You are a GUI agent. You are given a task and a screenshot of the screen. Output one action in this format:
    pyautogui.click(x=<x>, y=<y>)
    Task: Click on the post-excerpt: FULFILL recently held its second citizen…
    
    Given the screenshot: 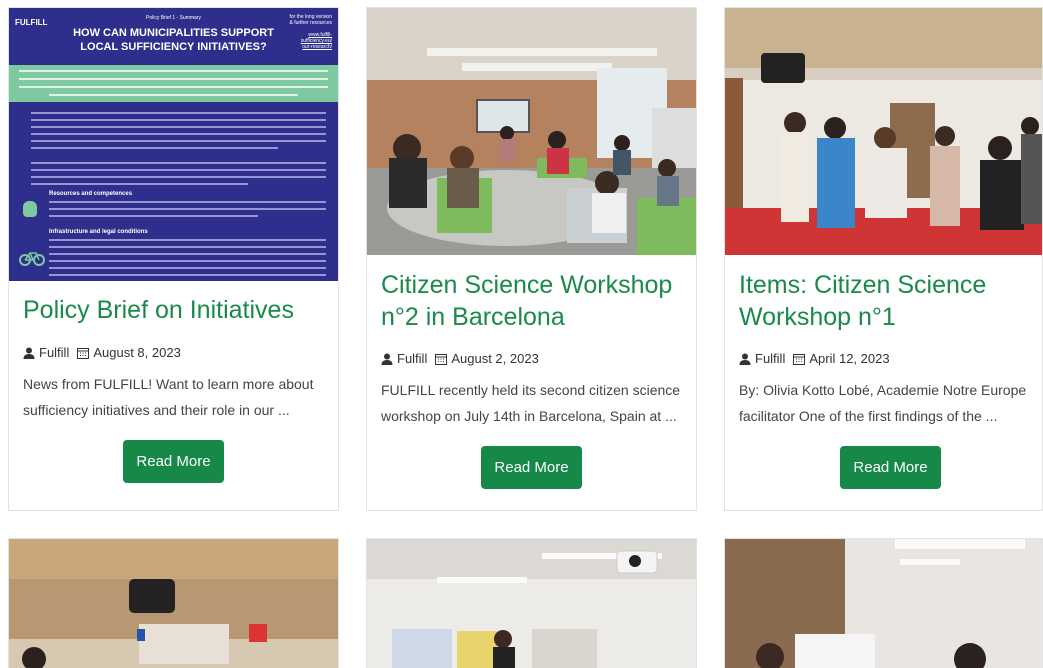 What is the action you would take?
    pyautogui.click(x=531, y=403)
    